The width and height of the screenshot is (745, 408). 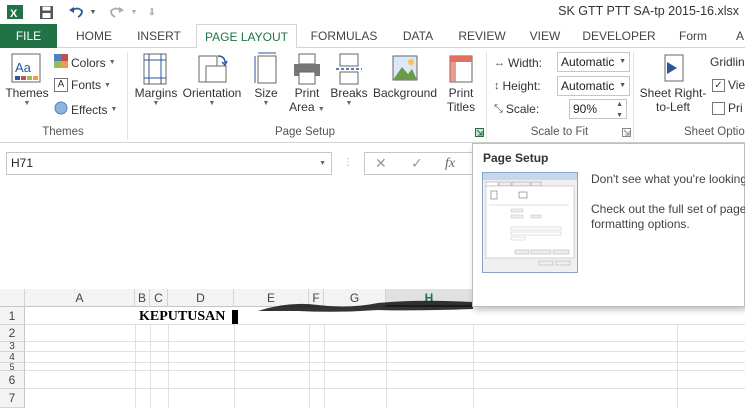 What do you see at coordinates (344, 36) in the screenshot?
I see `tab-formulas: FORMULAS` at bounding box center [344, 36].